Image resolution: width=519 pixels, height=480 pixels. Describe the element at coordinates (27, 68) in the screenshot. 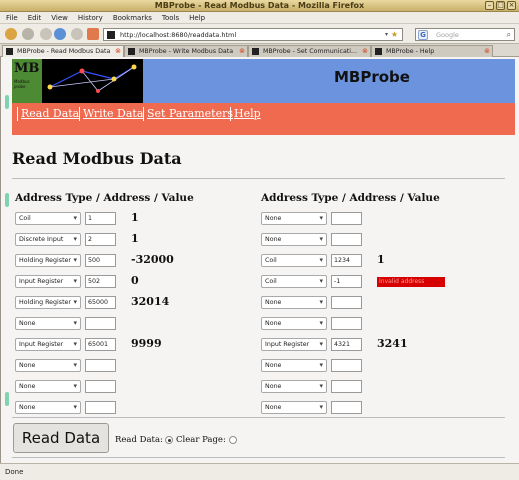

I see `logo-text: MB` at that location.